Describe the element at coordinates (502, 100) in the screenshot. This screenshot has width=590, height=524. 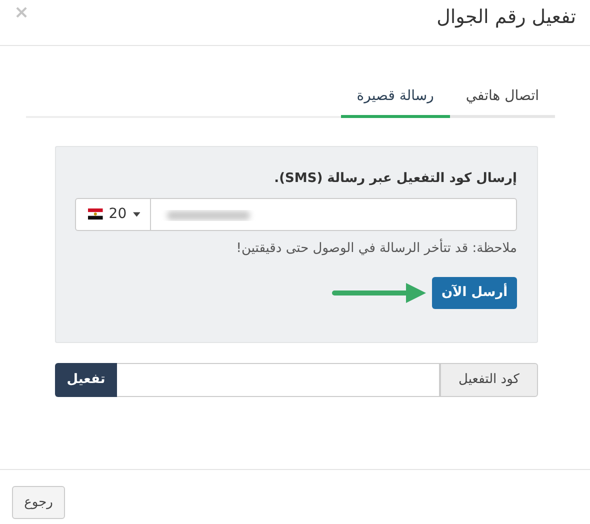
I see `tab: اتصال هاتفي` at that location.